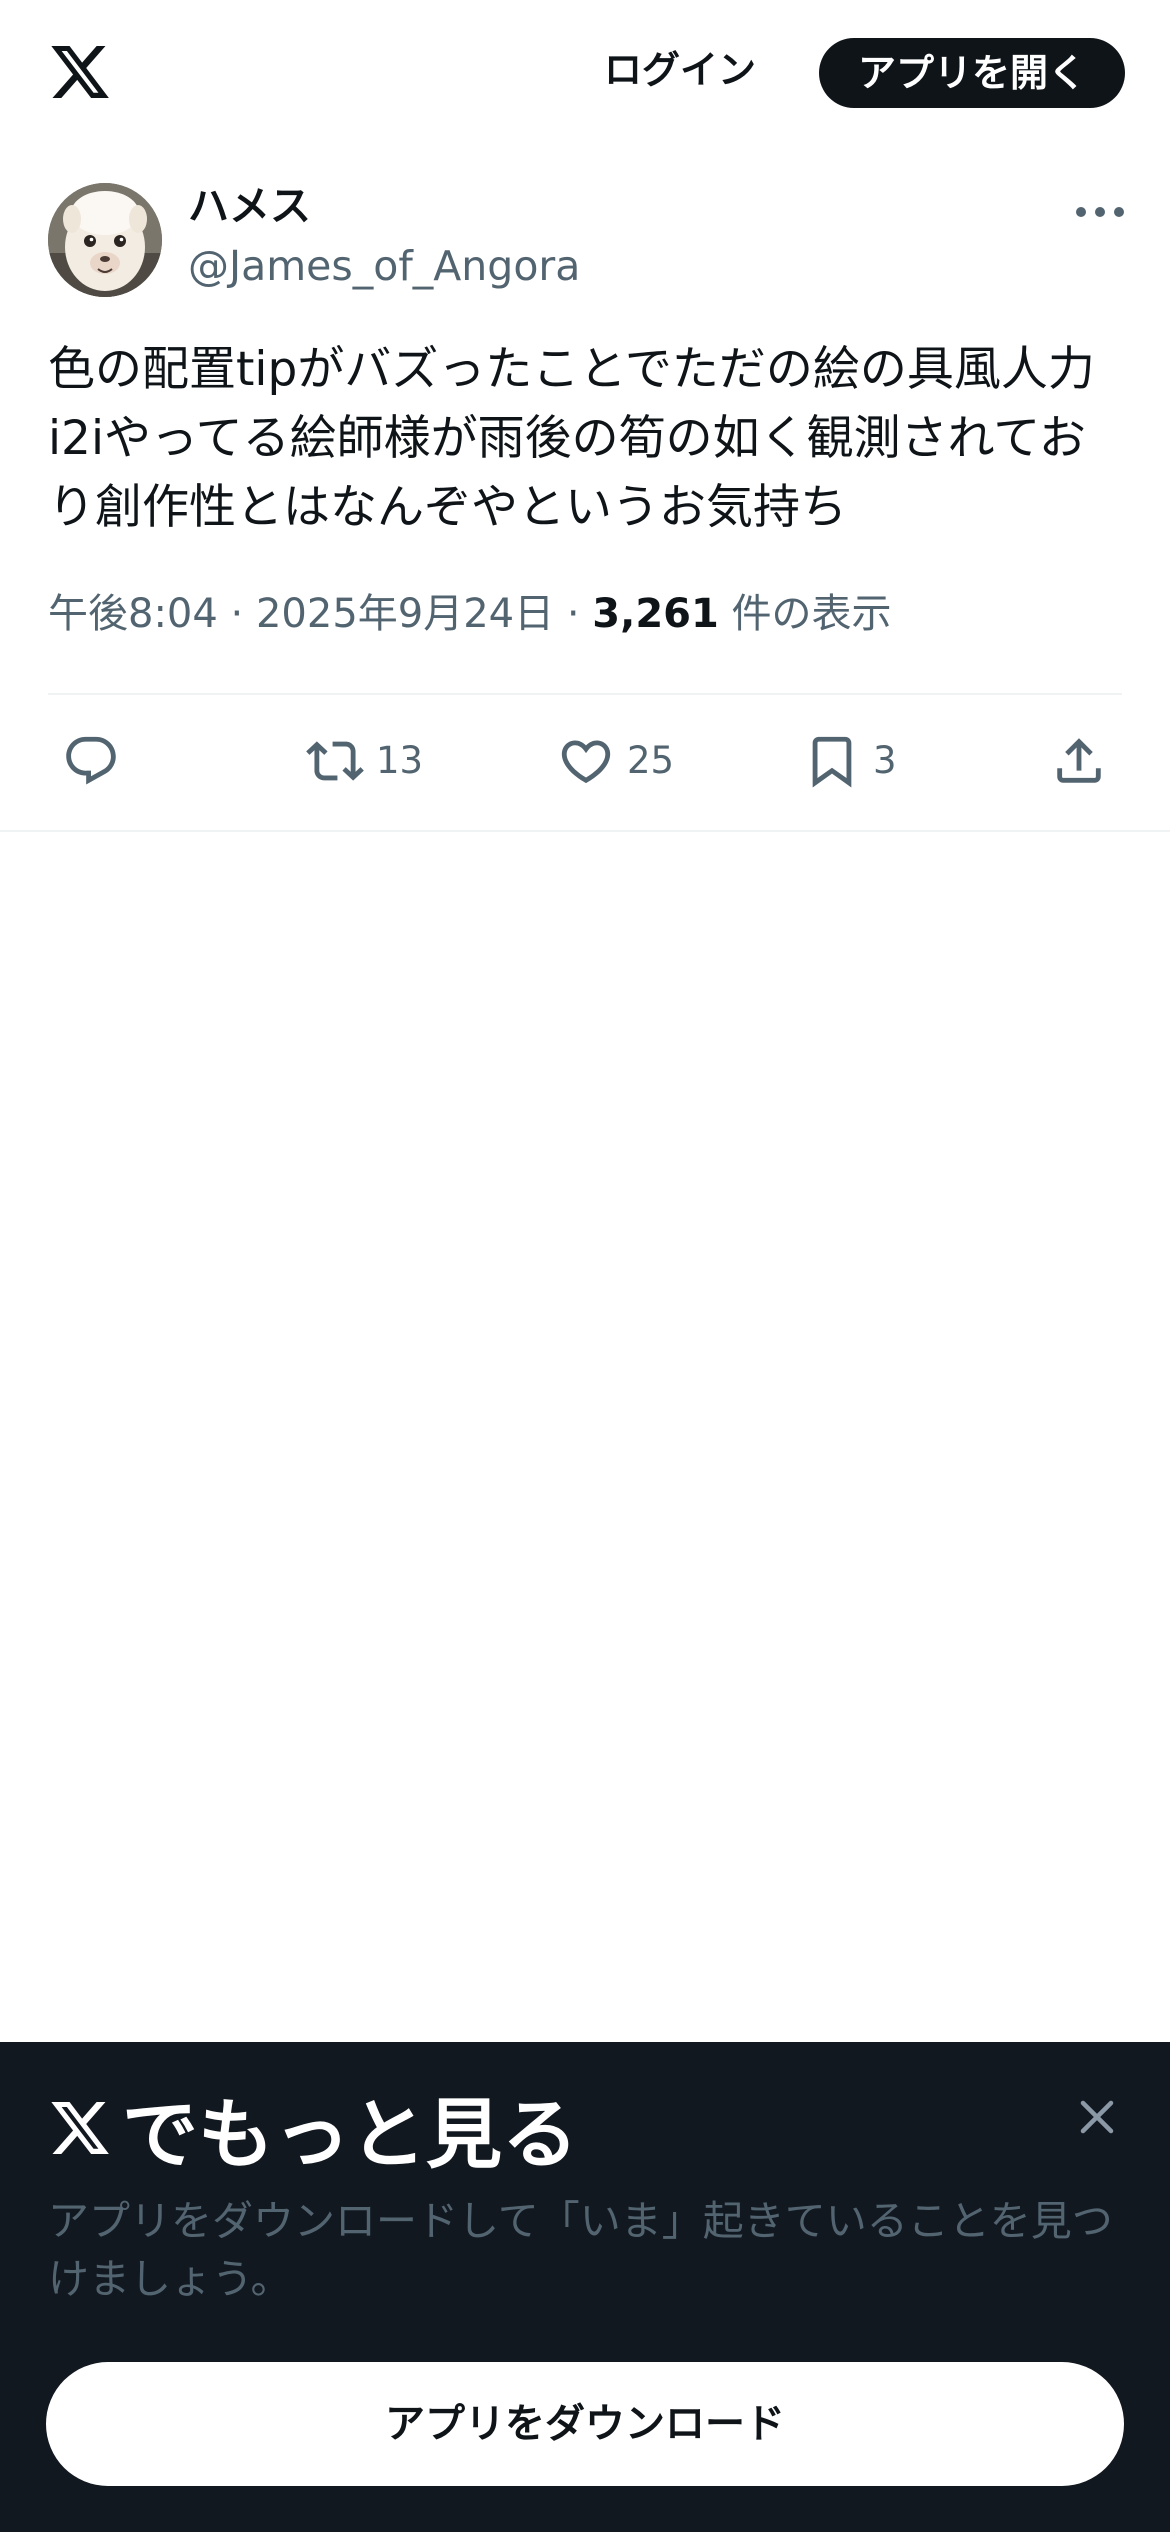 The width and height of the screenshot is (1170, 2532). I want to click on top-bar: ログイン アプリを開く, so click(585, 72).